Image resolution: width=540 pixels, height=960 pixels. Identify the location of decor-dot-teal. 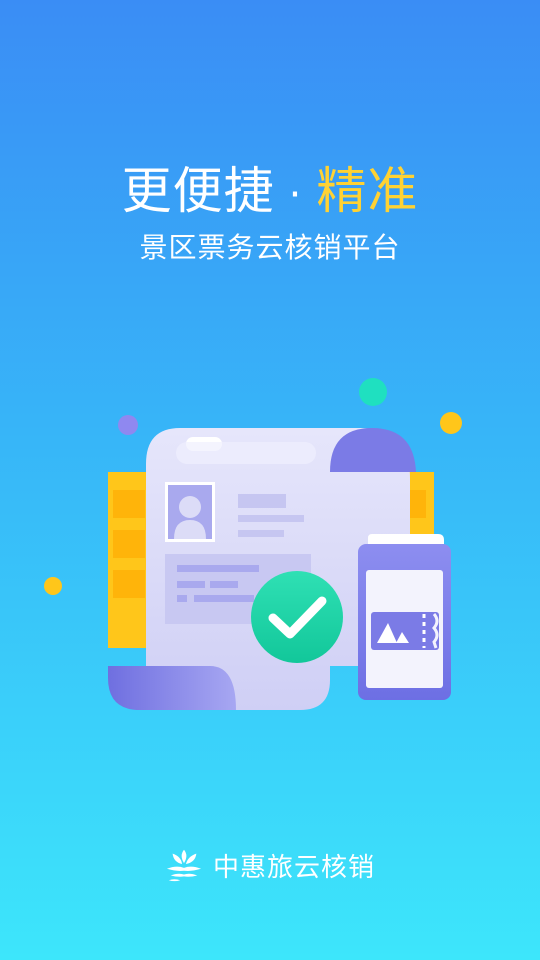
(373, 392).